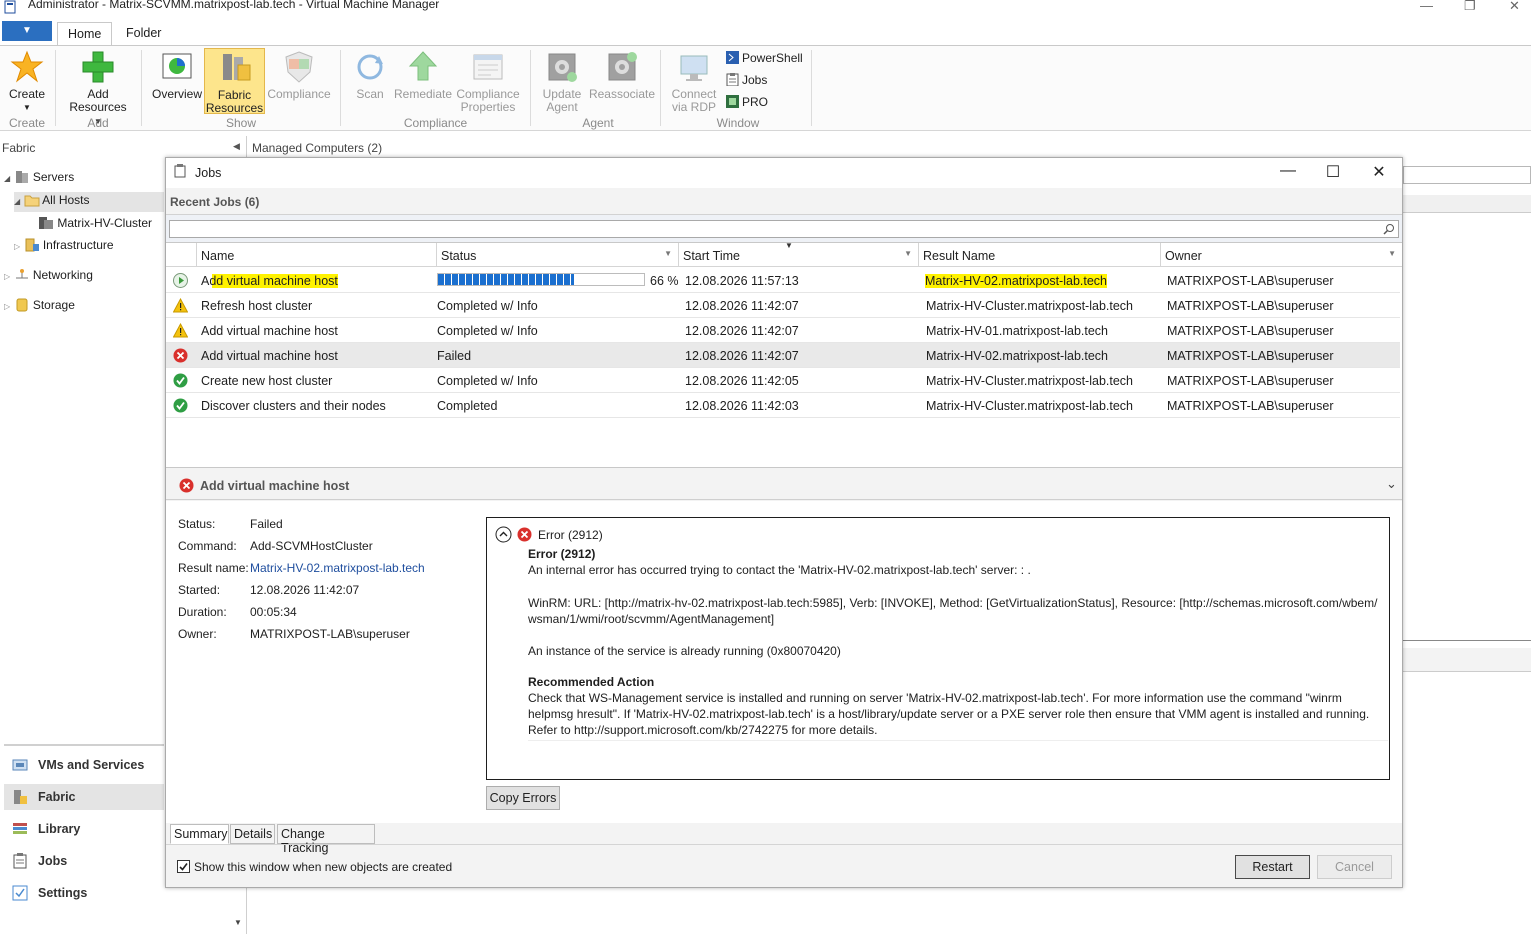 The width and height of the screenshot is (1531, 934). I want to click on nav-label-jobs: Jobs, so click(53, 861).